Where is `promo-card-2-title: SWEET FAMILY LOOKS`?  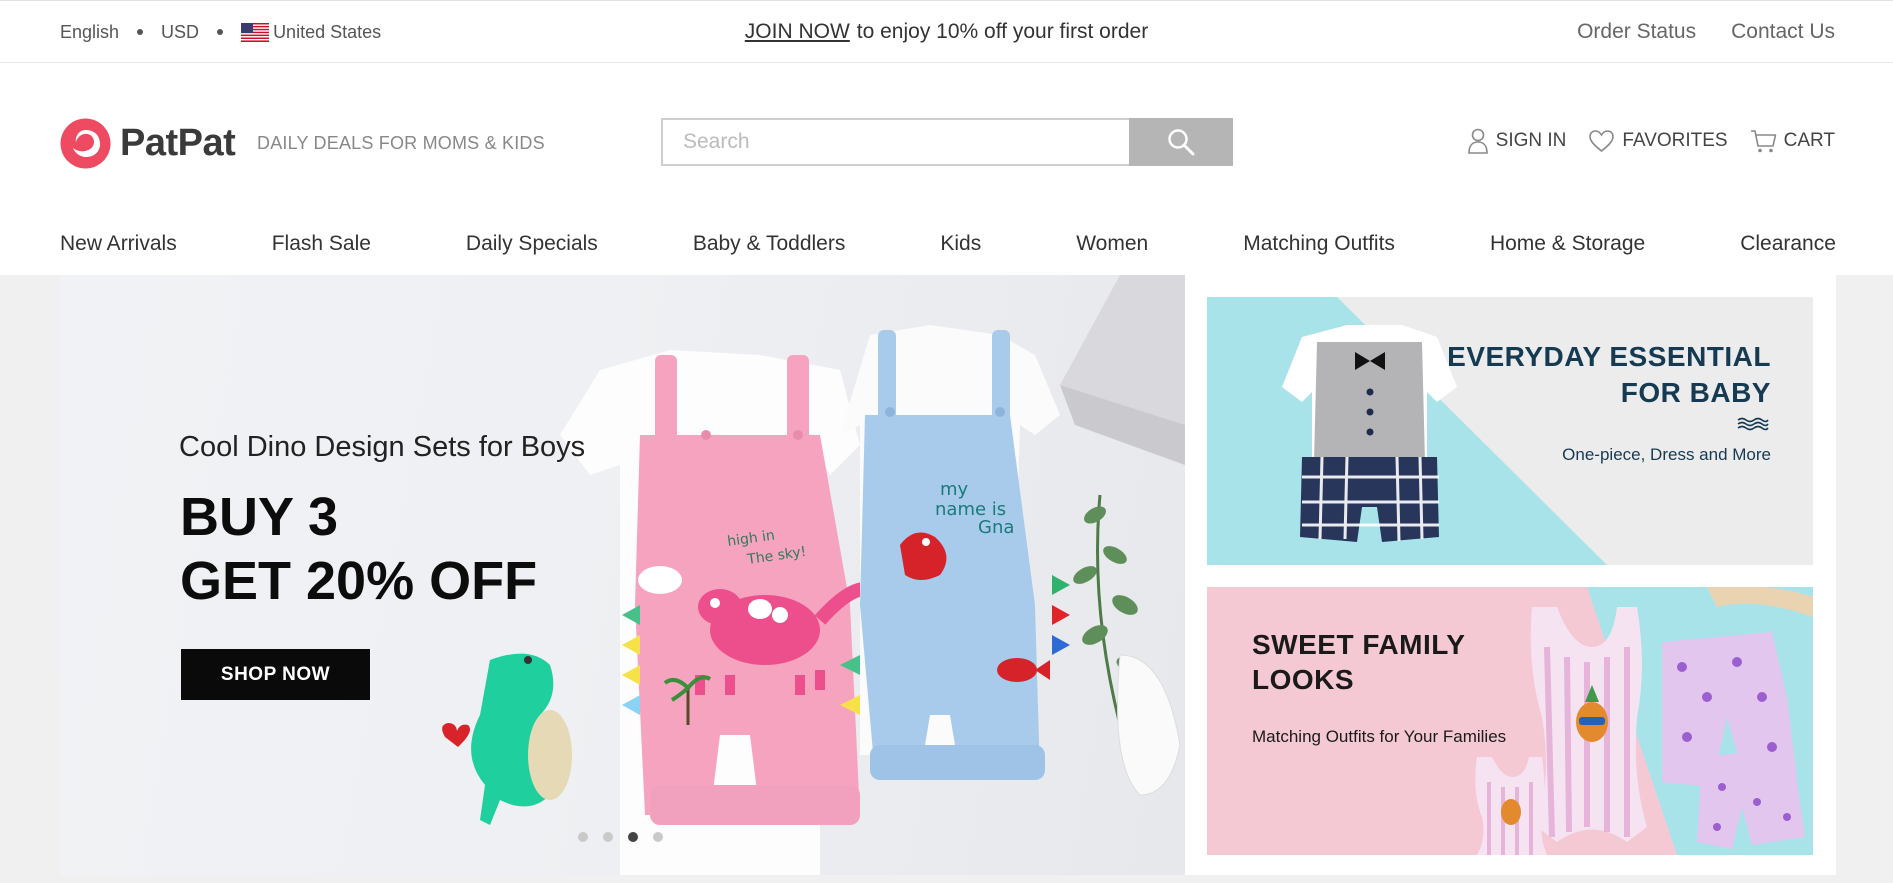
promo-card-2-title: SWEET FAMILY LOOKS is located at coordinates (1358, 662).